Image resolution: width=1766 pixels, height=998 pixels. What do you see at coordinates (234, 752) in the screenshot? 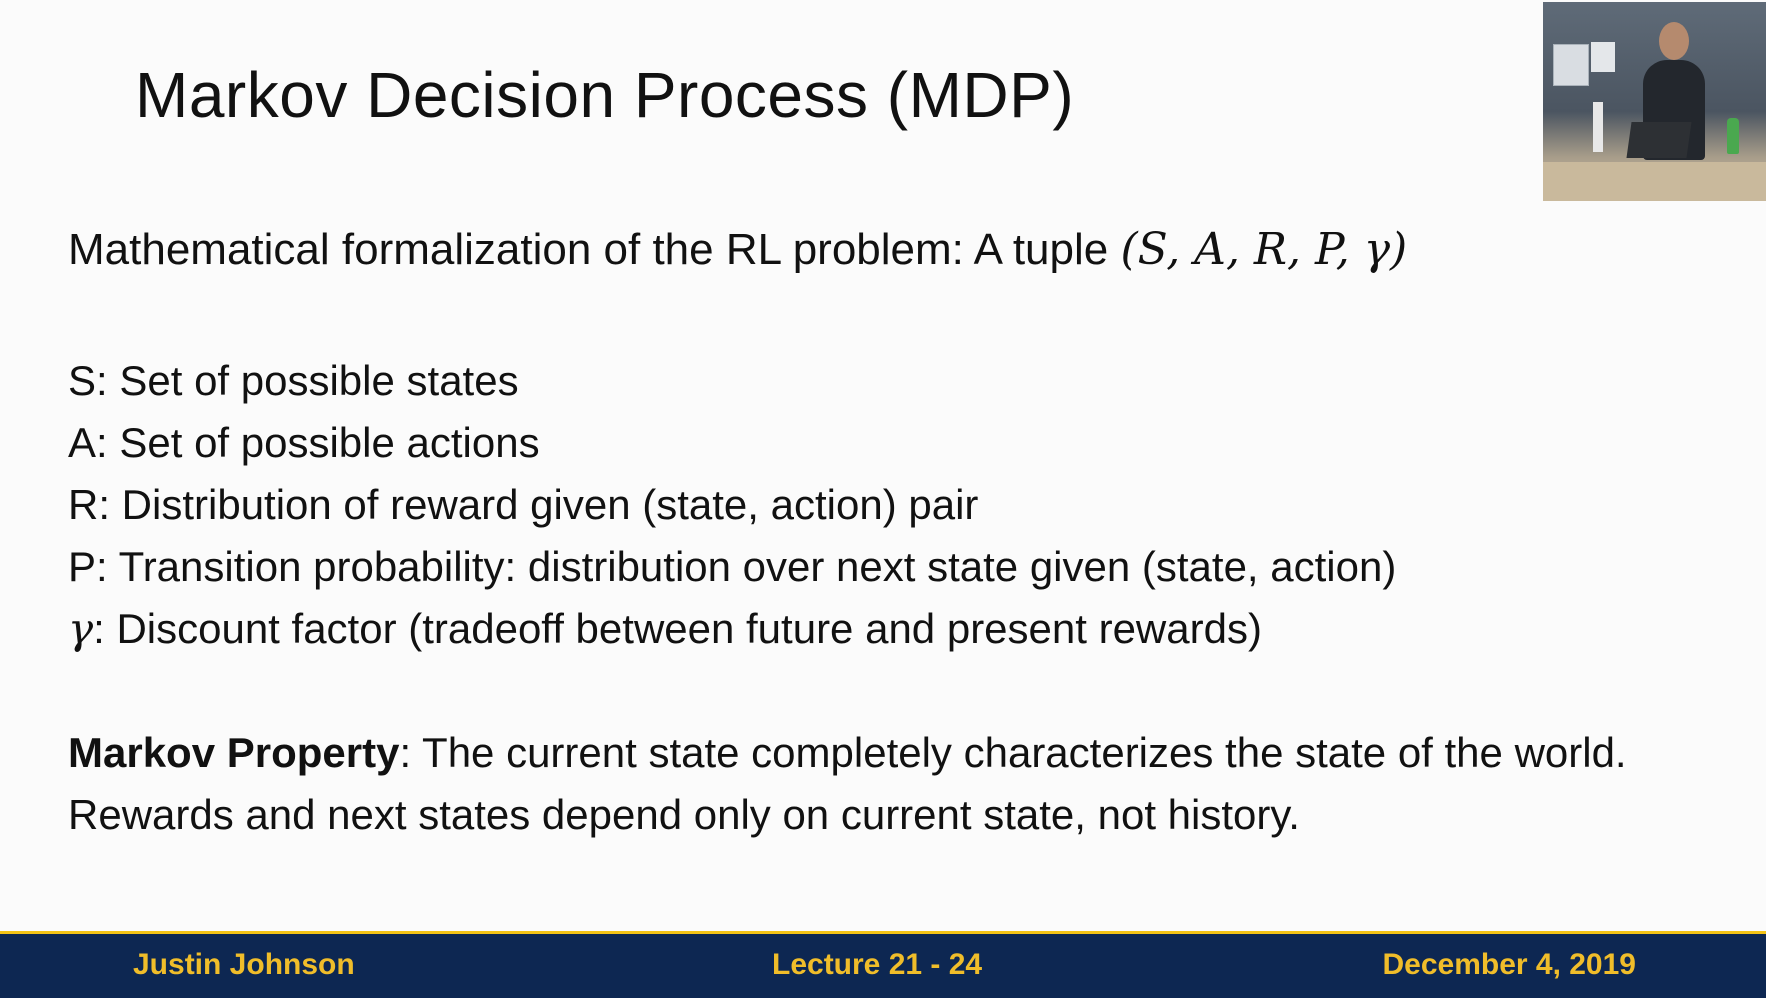
I see `markov-property-term: Markov Property` at bounding box center [234, 752].